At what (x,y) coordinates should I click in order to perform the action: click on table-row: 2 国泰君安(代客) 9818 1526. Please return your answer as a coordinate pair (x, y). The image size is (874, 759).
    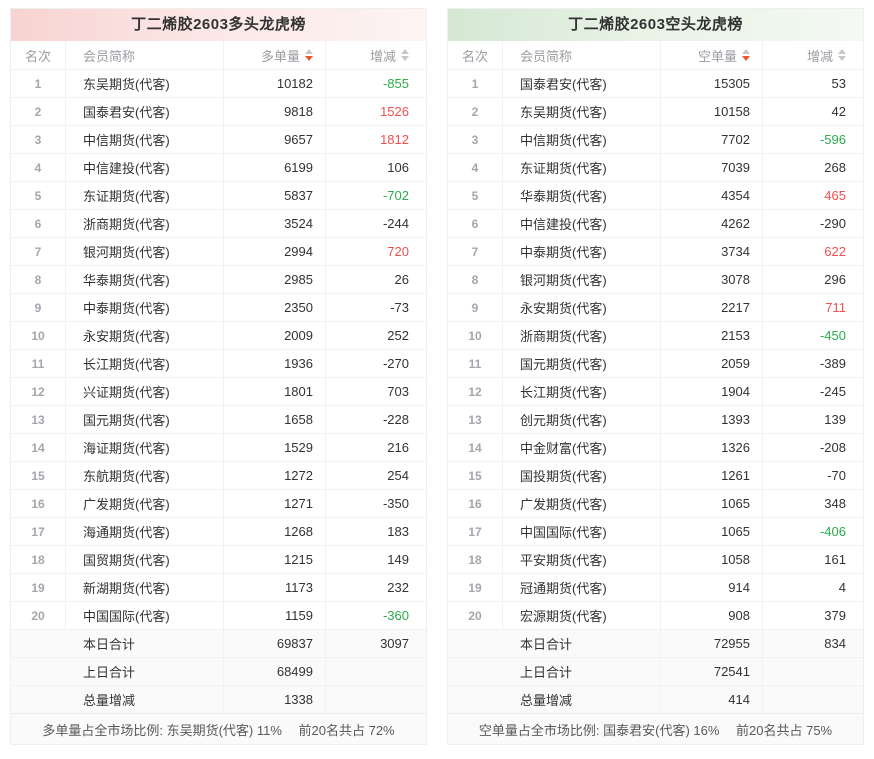
    Looking at the image, I should click on (218, 111).